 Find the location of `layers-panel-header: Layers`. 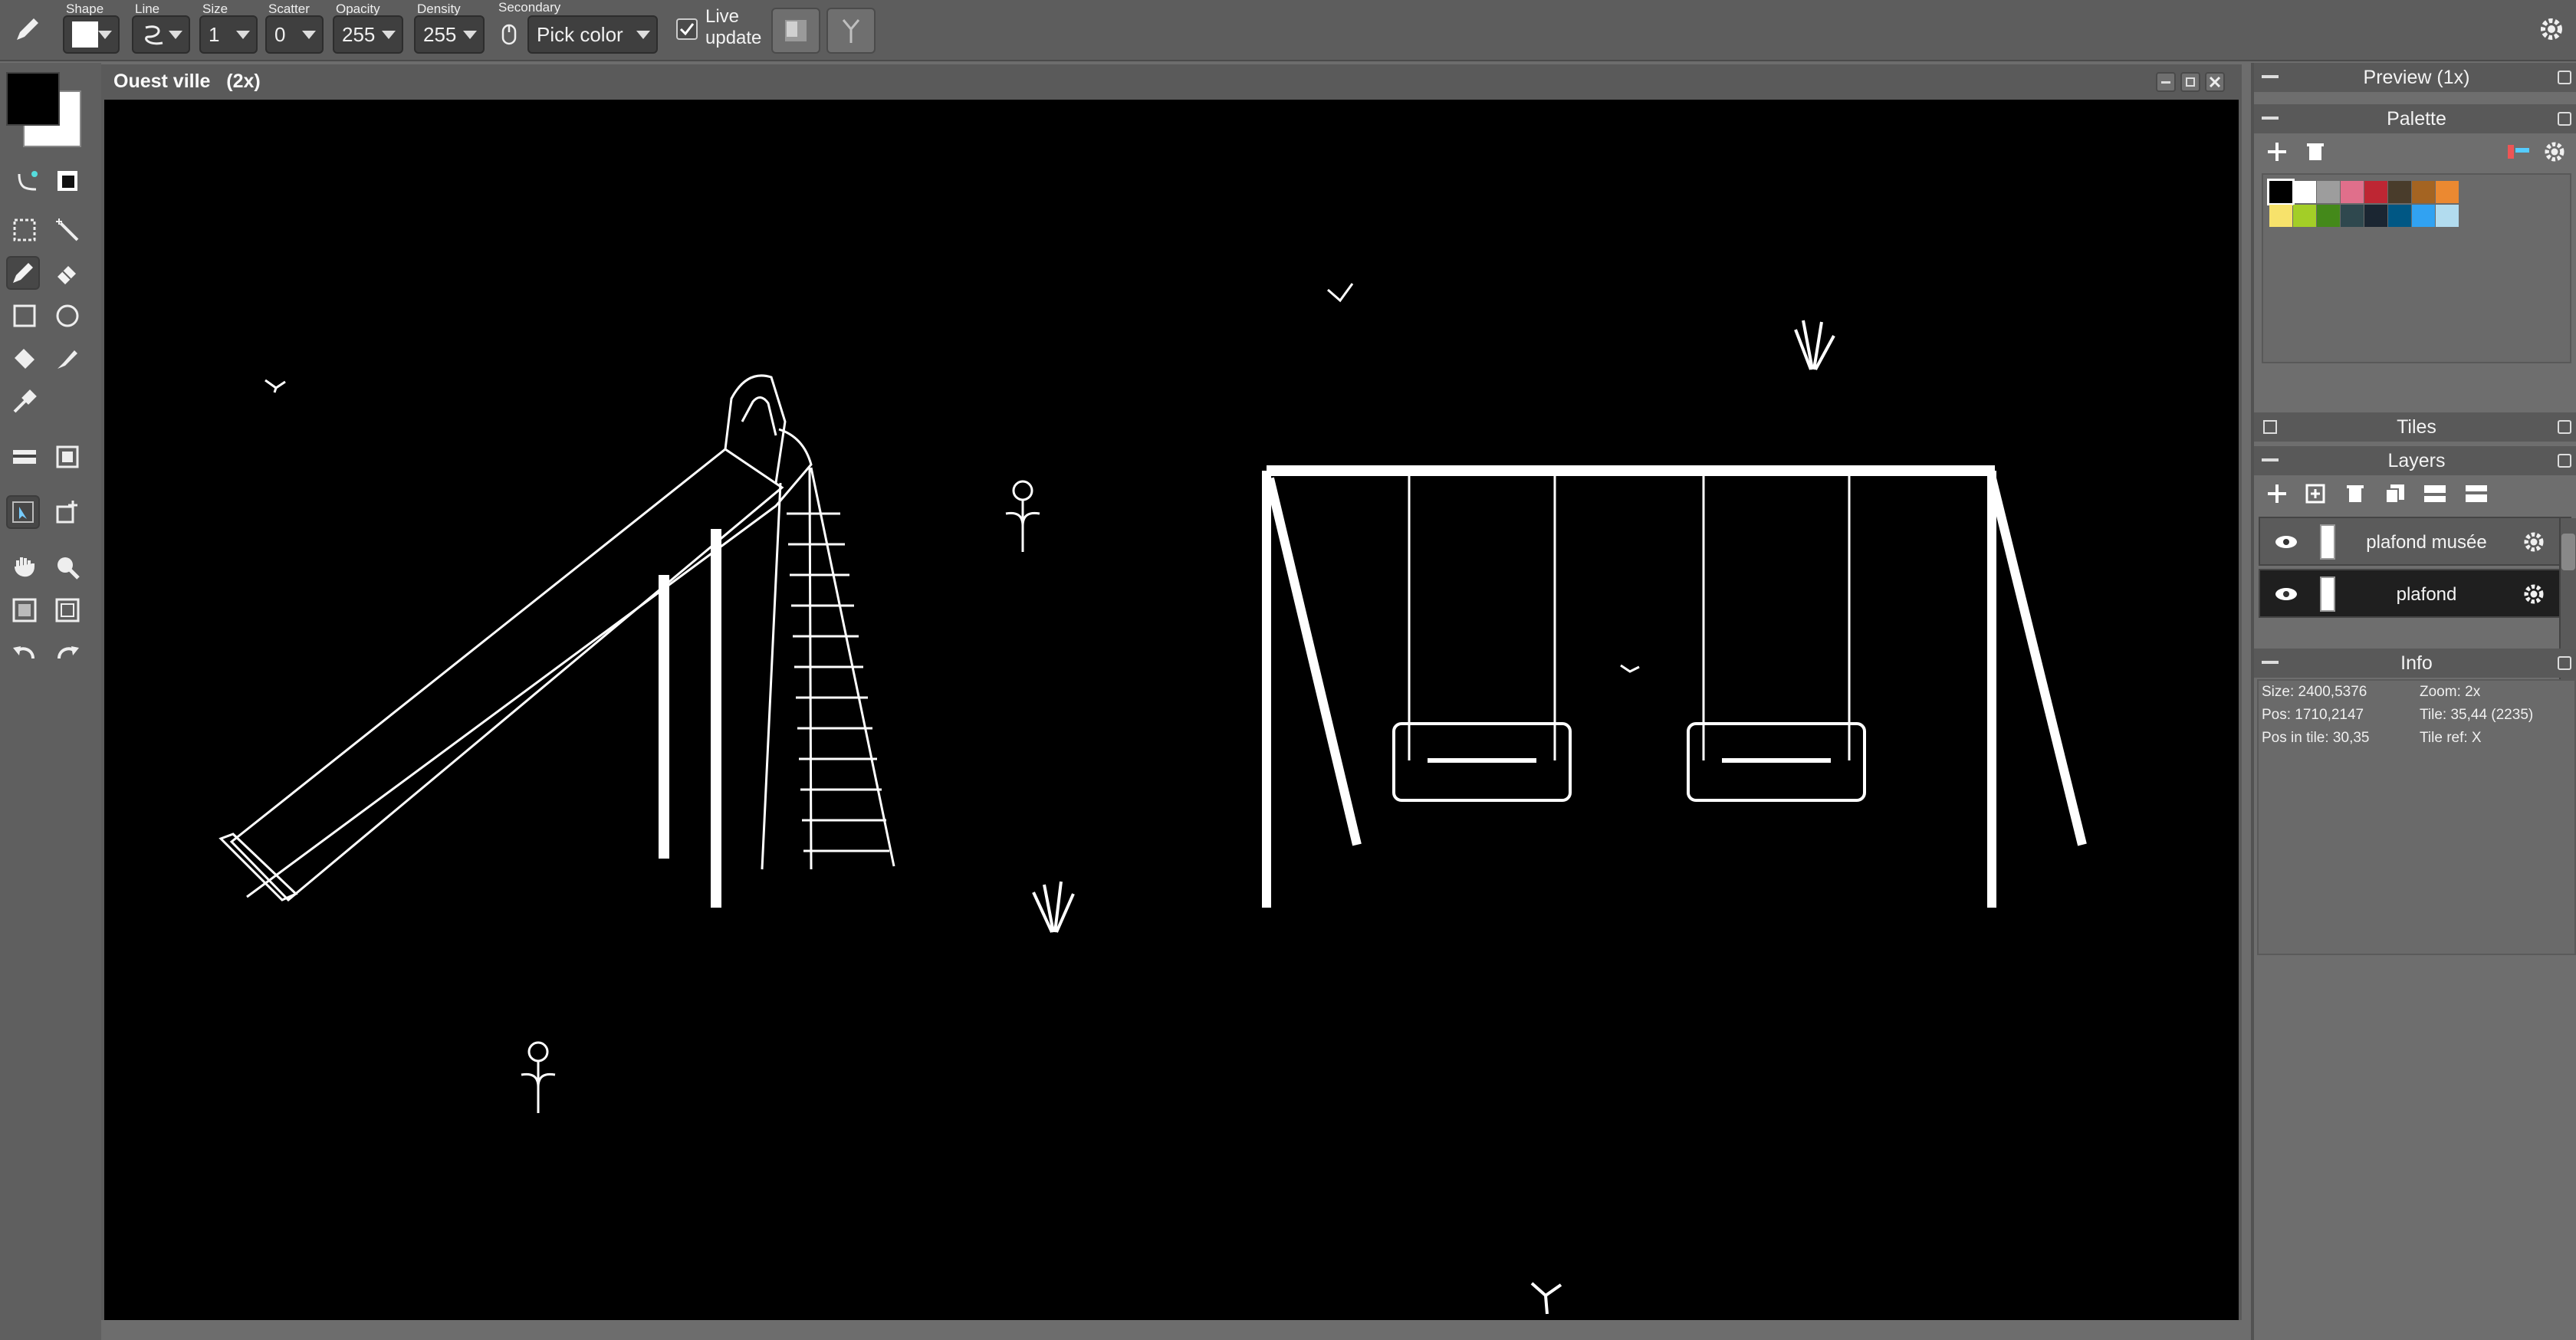

layers-panel-header: Layers is located at coordinates (2415, 460).